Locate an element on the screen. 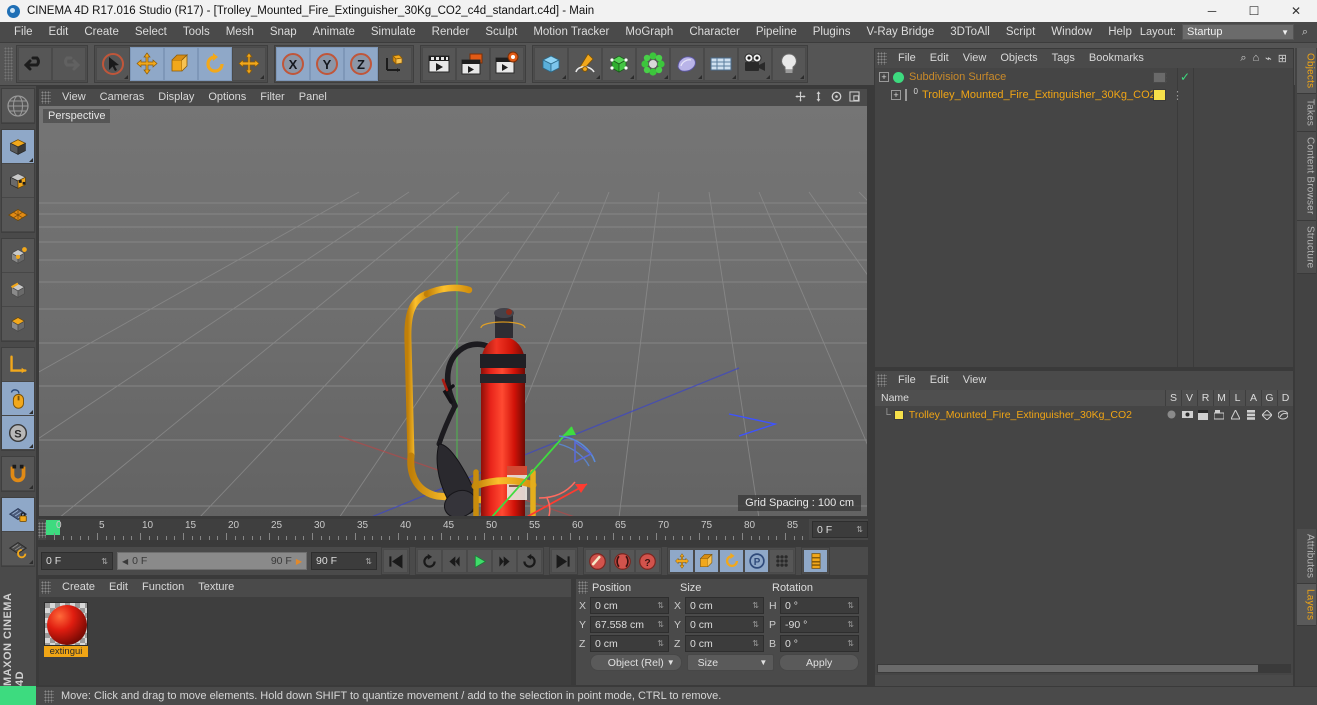 Image resolution: width=1317 pixels, height=705 pixels. object-menu-tags: Tags is located at coordinates (1063, 58).